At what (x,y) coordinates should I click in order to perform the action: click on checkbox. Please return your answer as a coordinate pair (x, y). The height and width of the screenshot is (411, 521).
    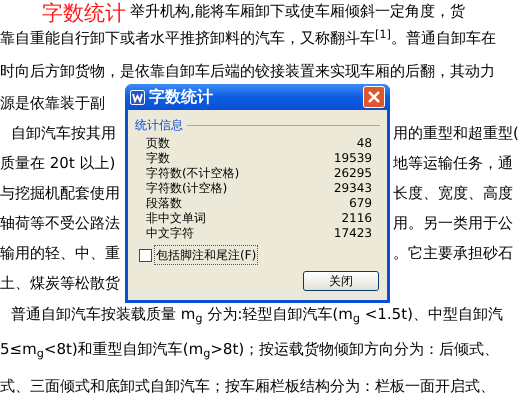
    Looking at the image, I should click on (145, 255).